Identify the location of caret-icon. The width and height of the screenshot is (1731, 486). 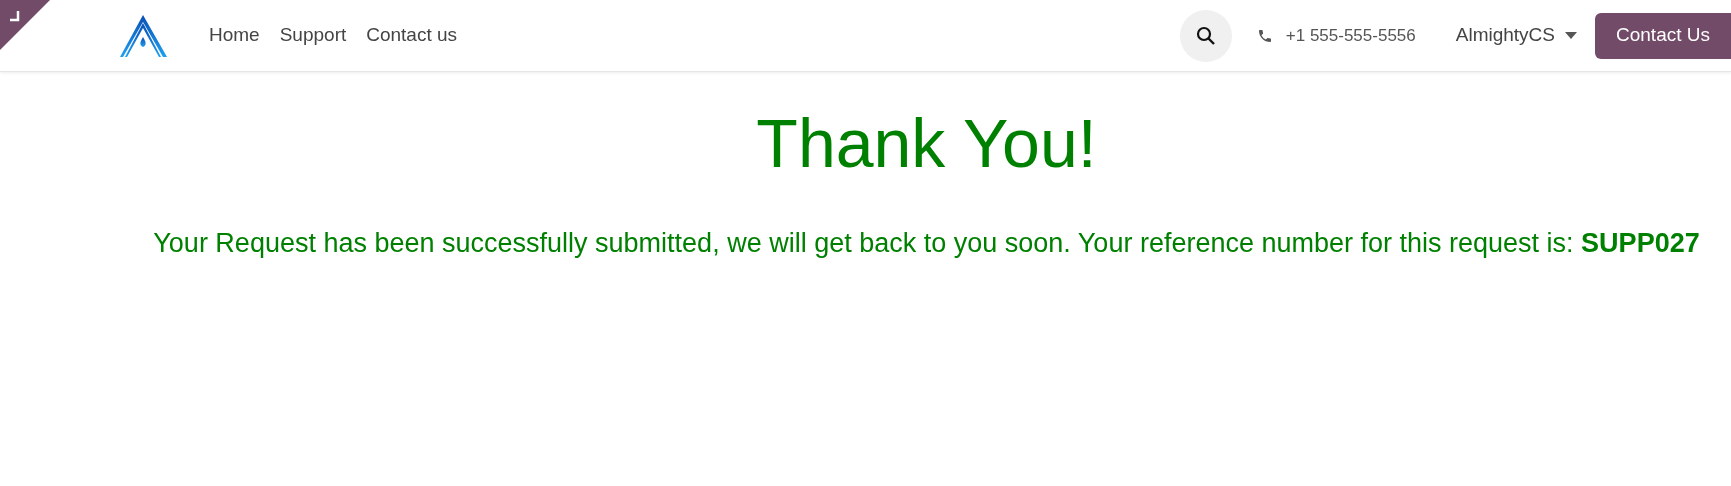
(1571, 35).